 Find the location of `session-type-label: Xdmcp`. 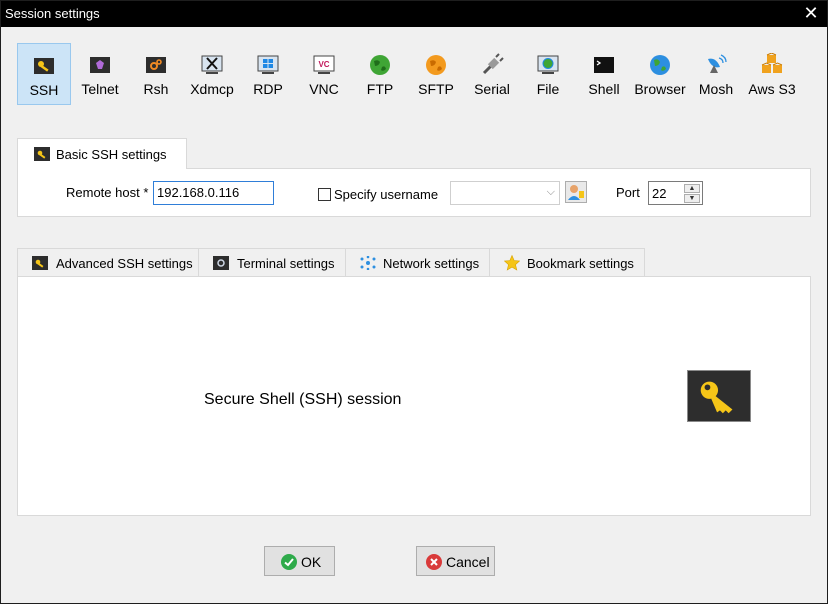

session-type-label: Xdmcp is located at coordinates (212, 89).